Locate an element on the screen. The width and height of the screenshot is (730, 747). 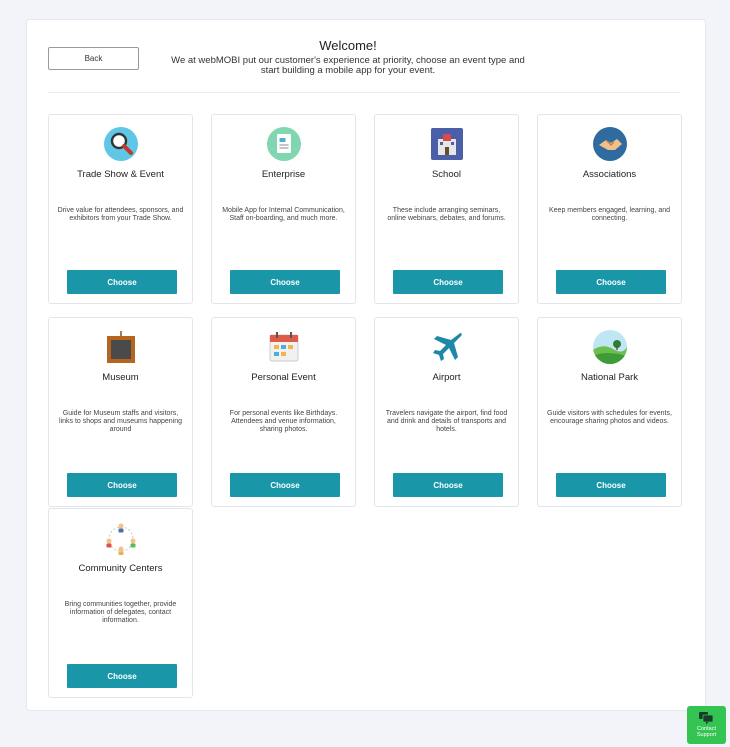
school-building-icon is located at coordinates (447, 144).